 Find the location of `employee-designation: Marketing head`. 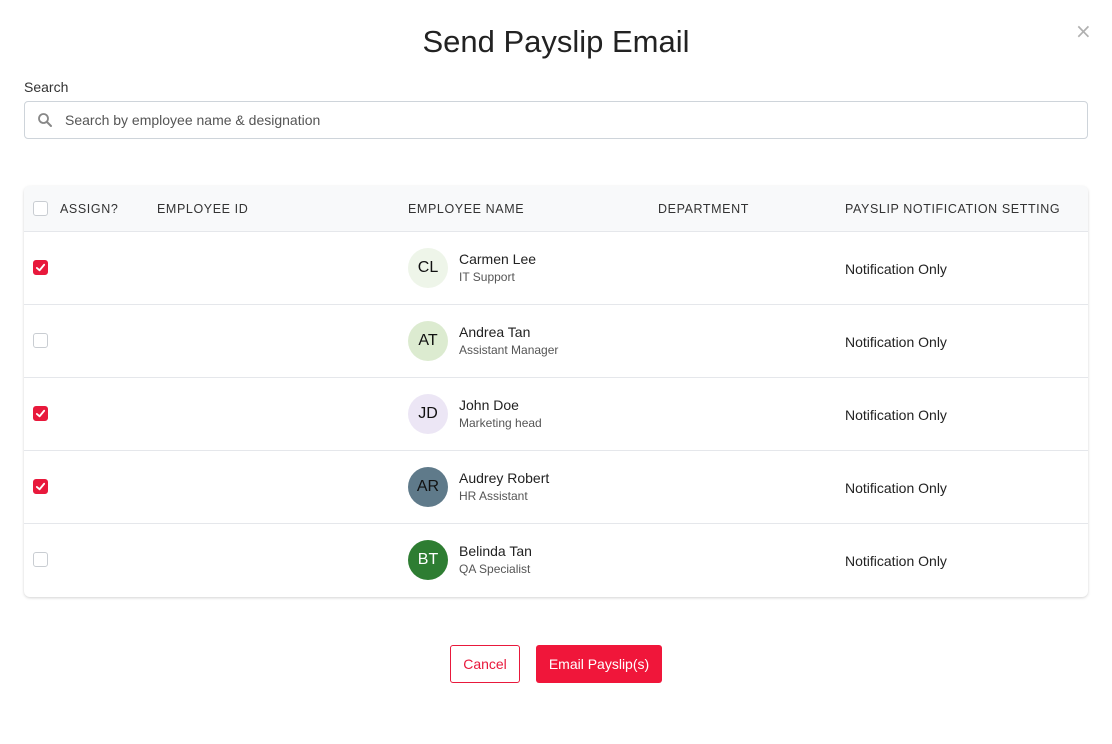

employee-designation: Marketing head is located at coordinates (500, 423).